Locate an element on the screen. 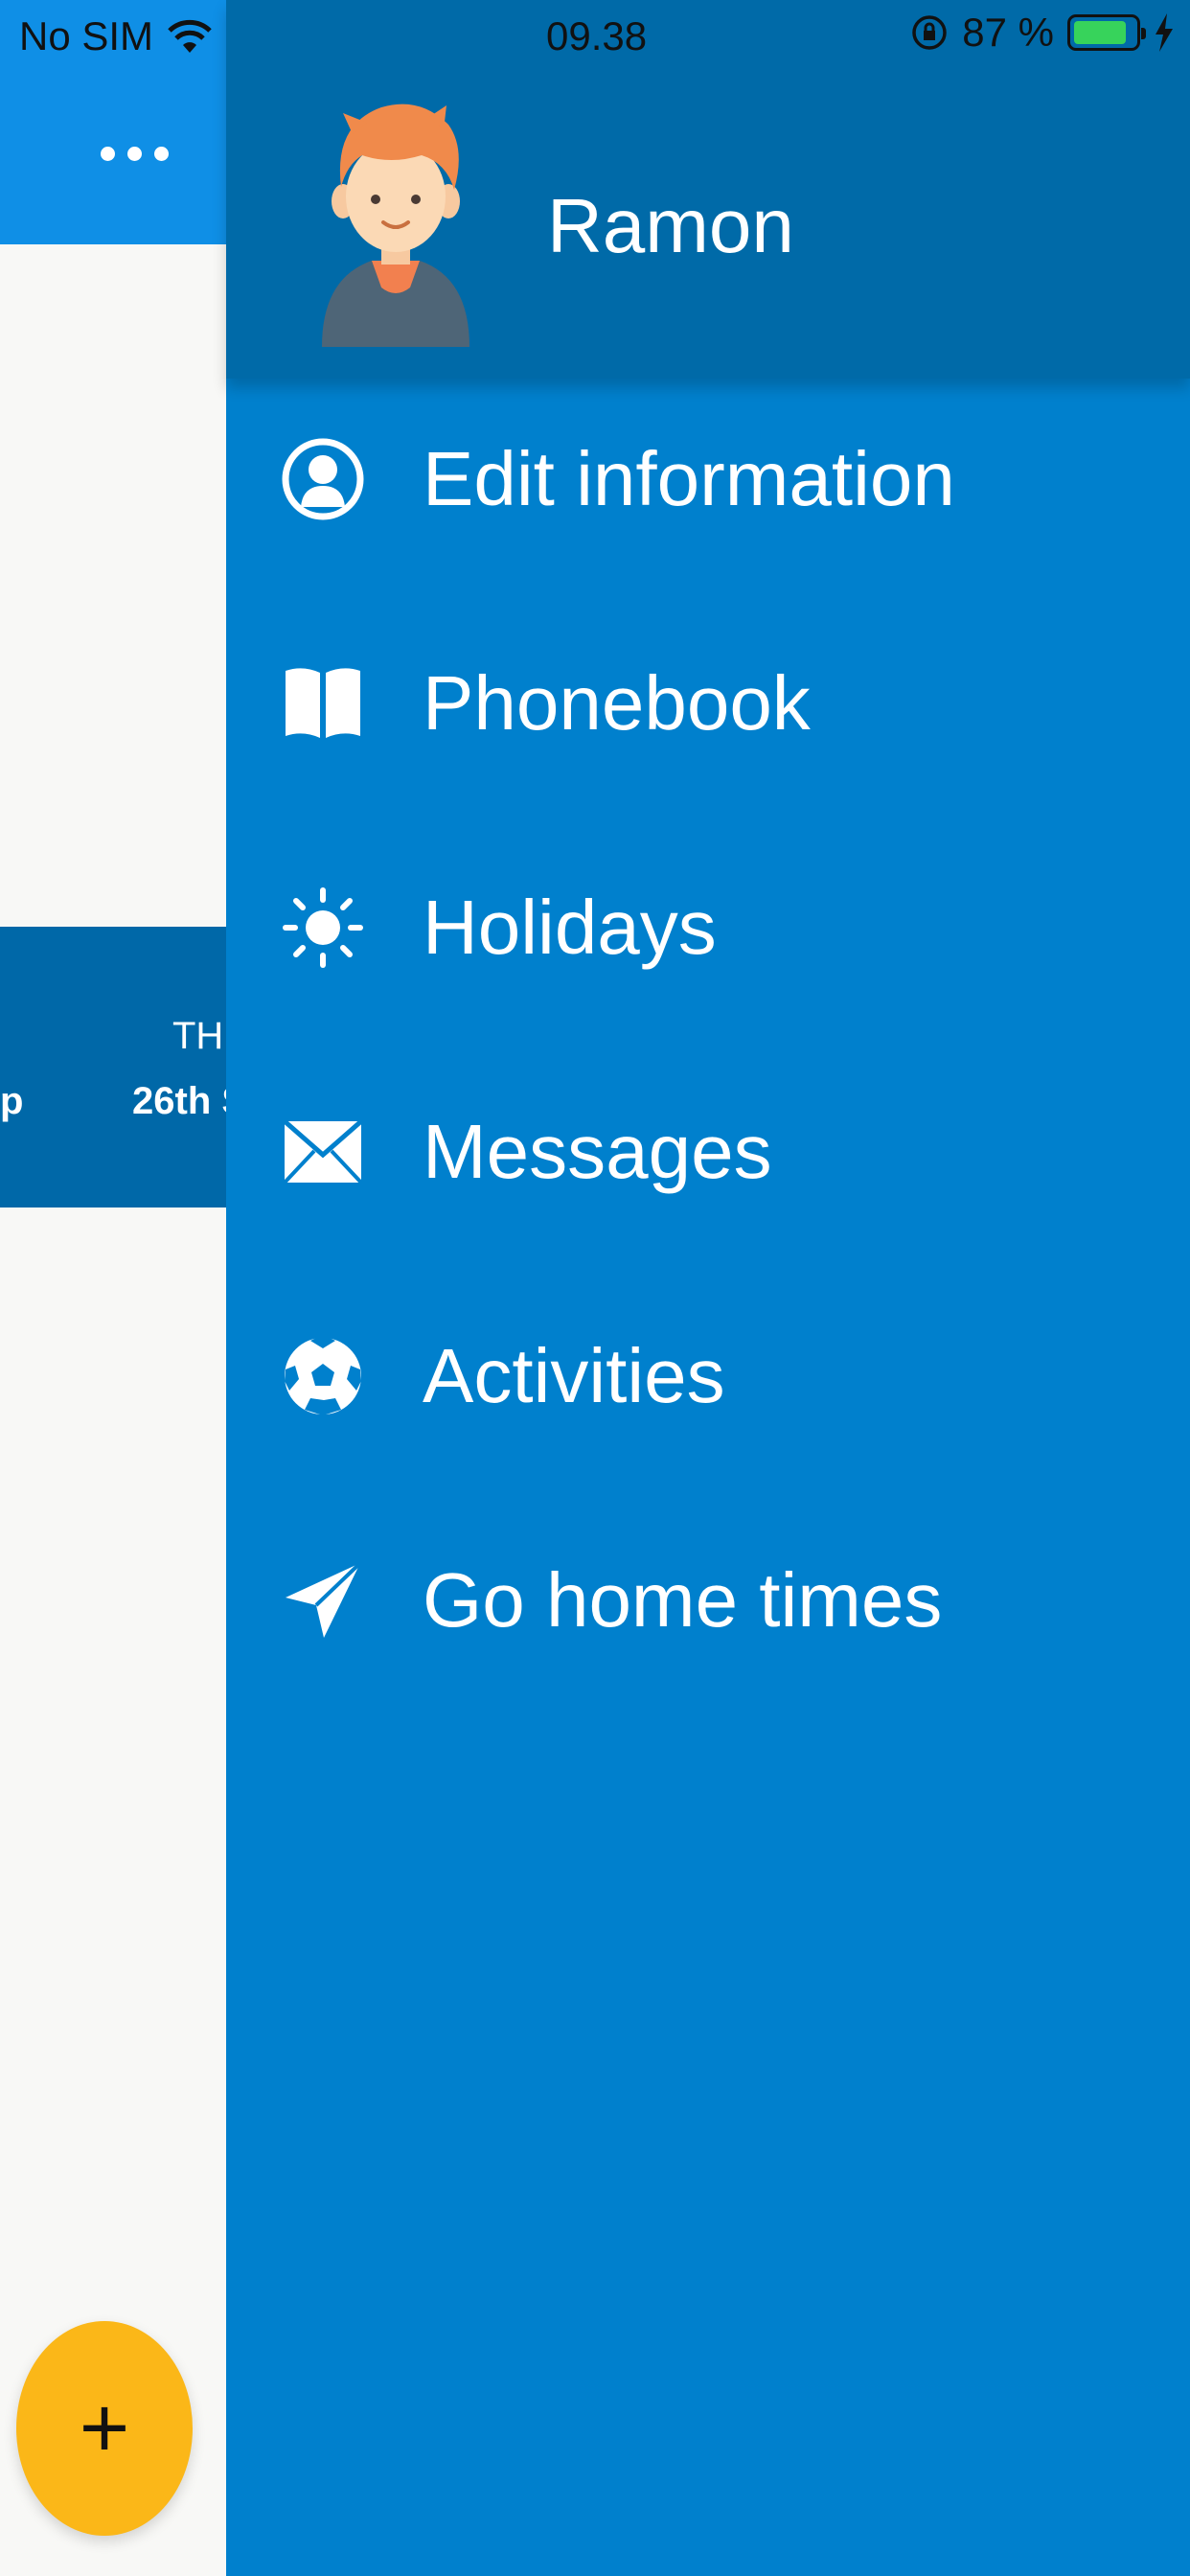  sun-icon is located at coordinates (323, 927).